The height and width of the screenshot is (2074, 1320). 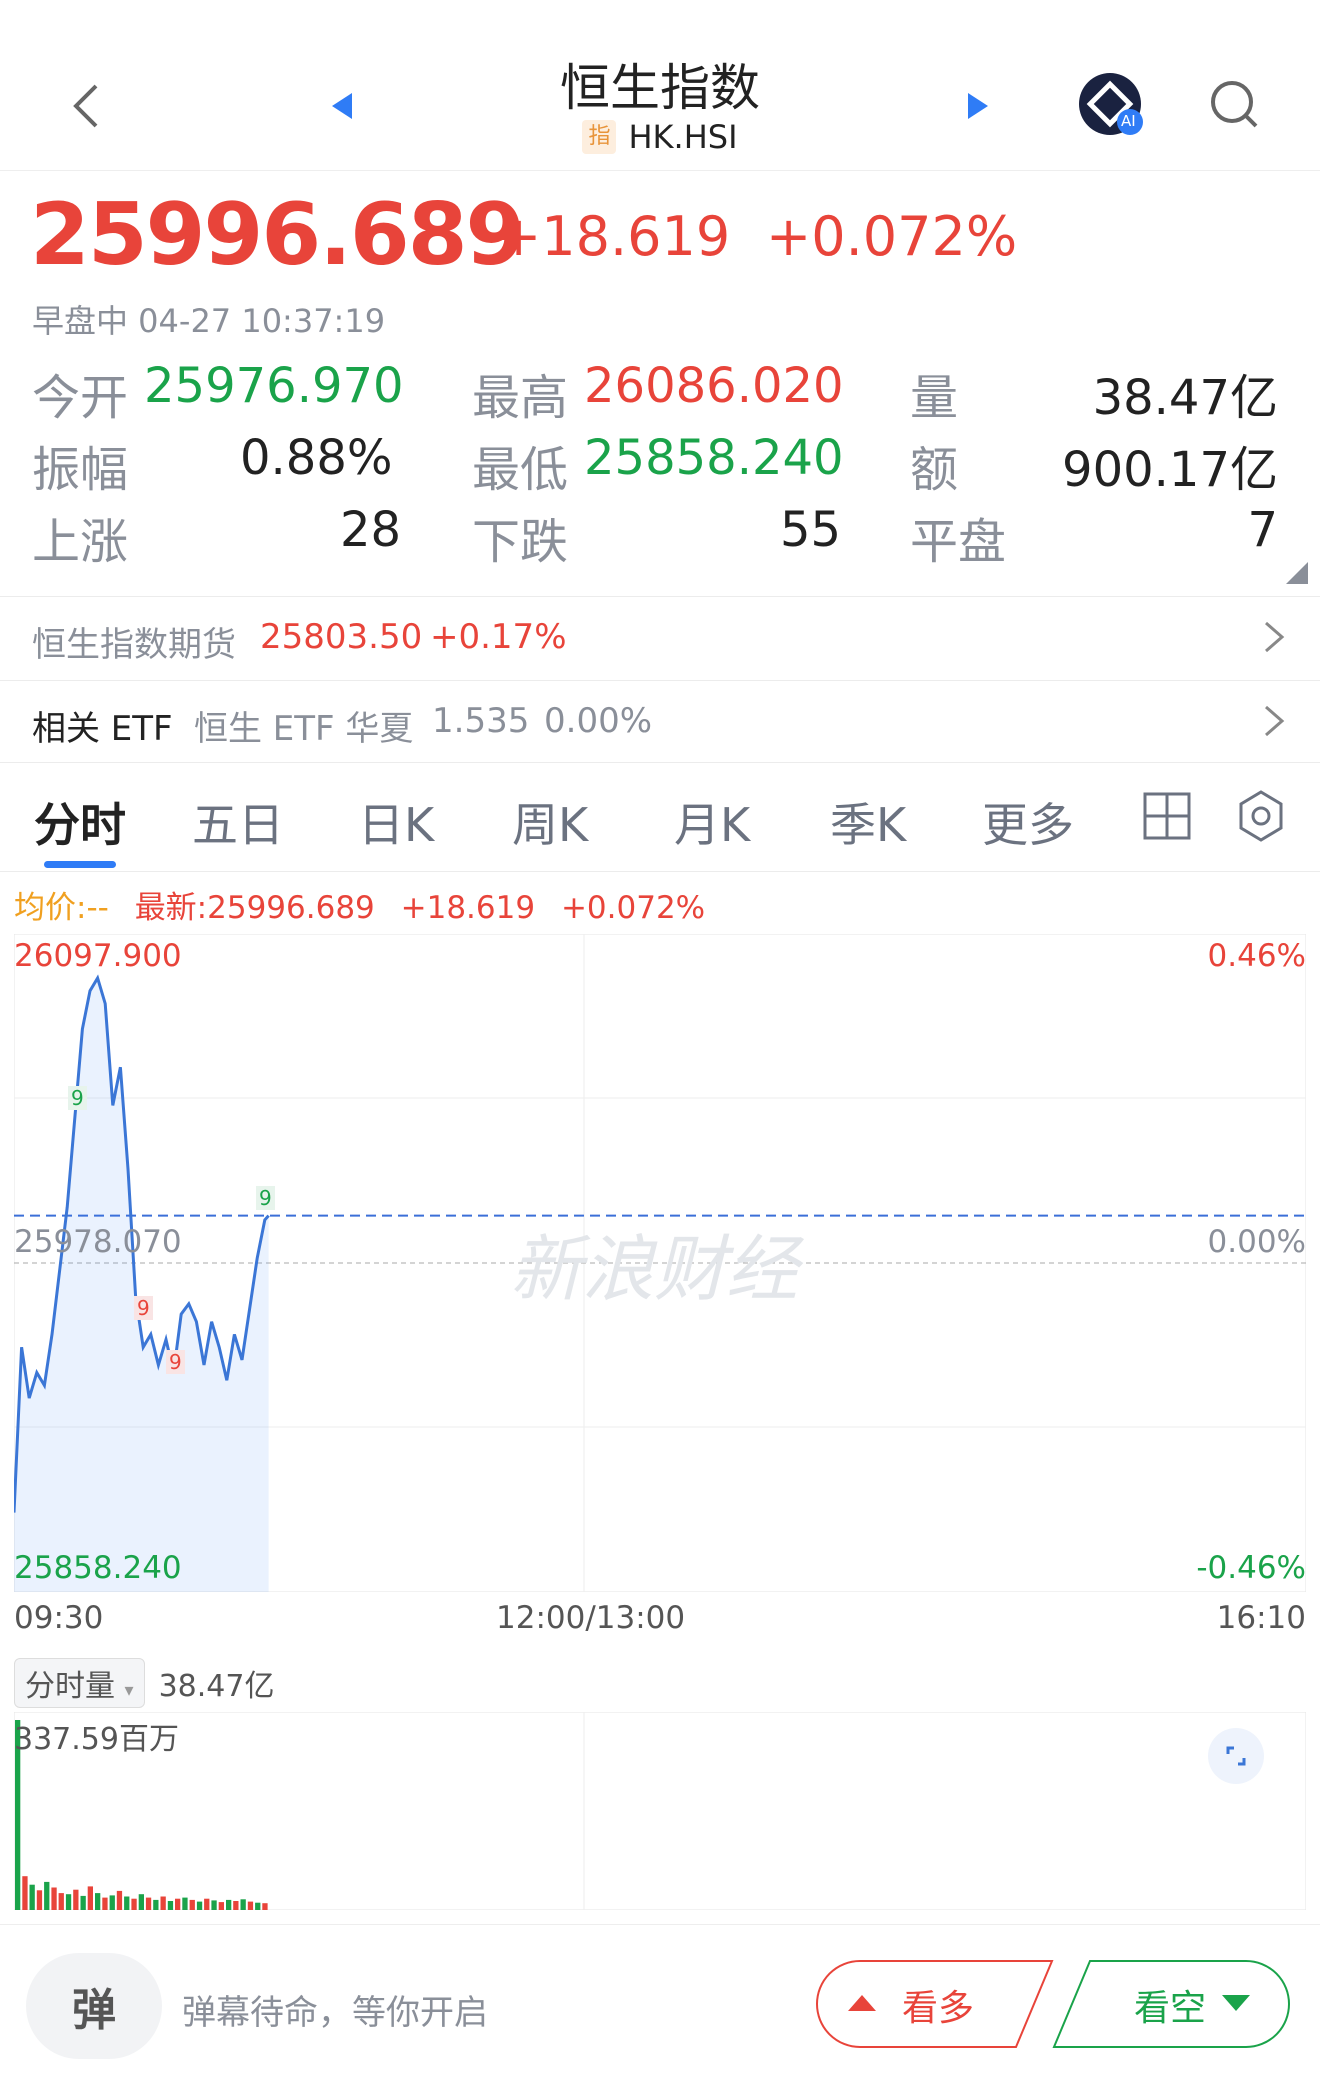 I want to click on high-value: 26086.020, so click(x=714, y=386).